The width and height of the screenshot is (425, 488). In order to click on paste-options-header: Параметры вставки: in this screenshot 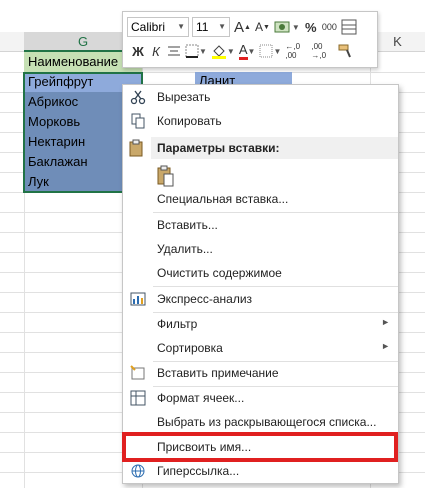, I will do `click(274, 148)`.